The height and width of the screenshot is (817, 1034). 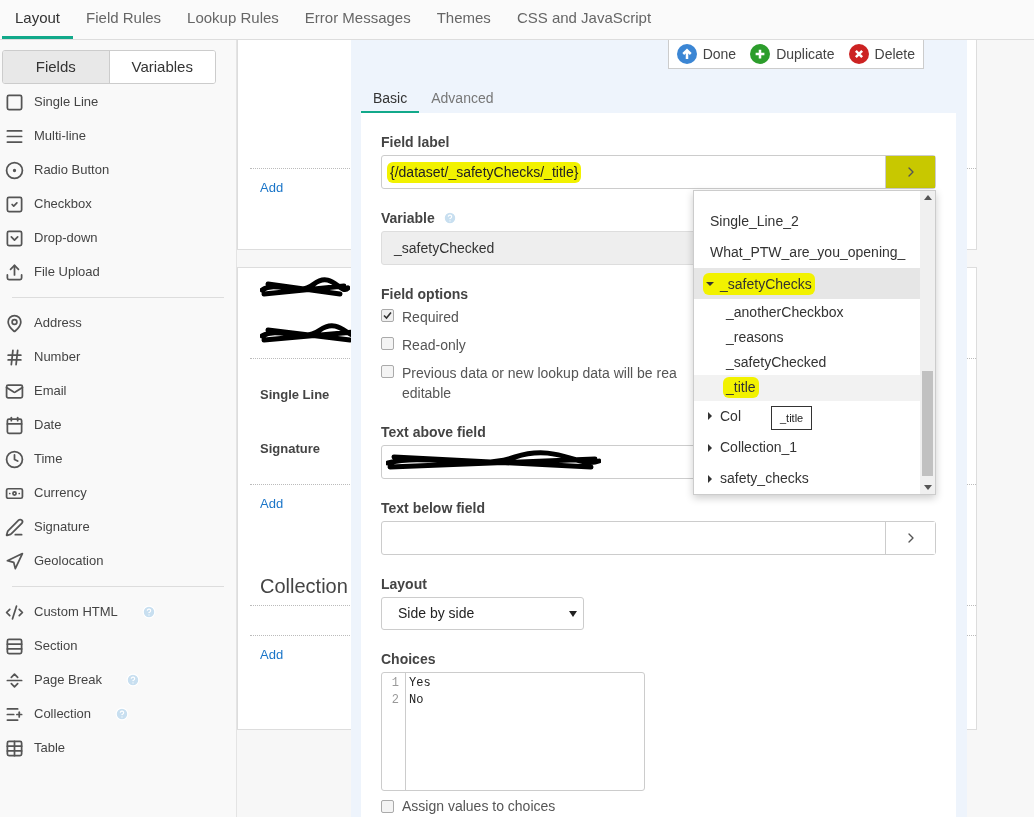 I want to click on field-type-item: Drop-down, so click(x=53, y=238).